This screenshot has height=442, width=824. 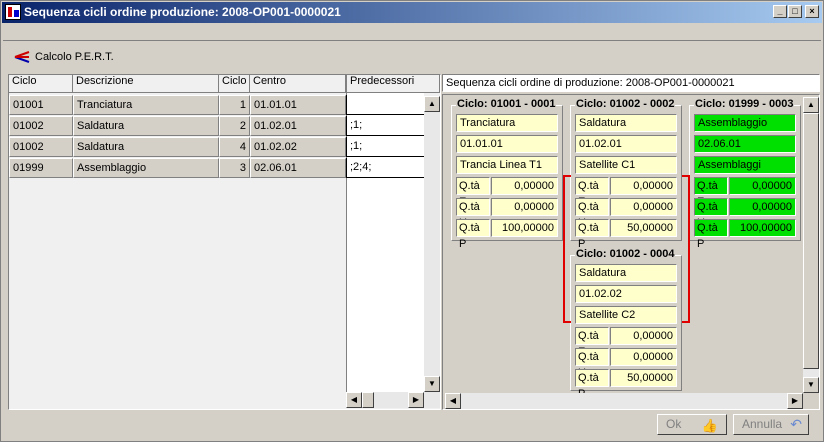 What do you see at coordinates (626, 144) in the screenshot?
I see `card-centro: 01.02.01` at bounding box center [626, 144].